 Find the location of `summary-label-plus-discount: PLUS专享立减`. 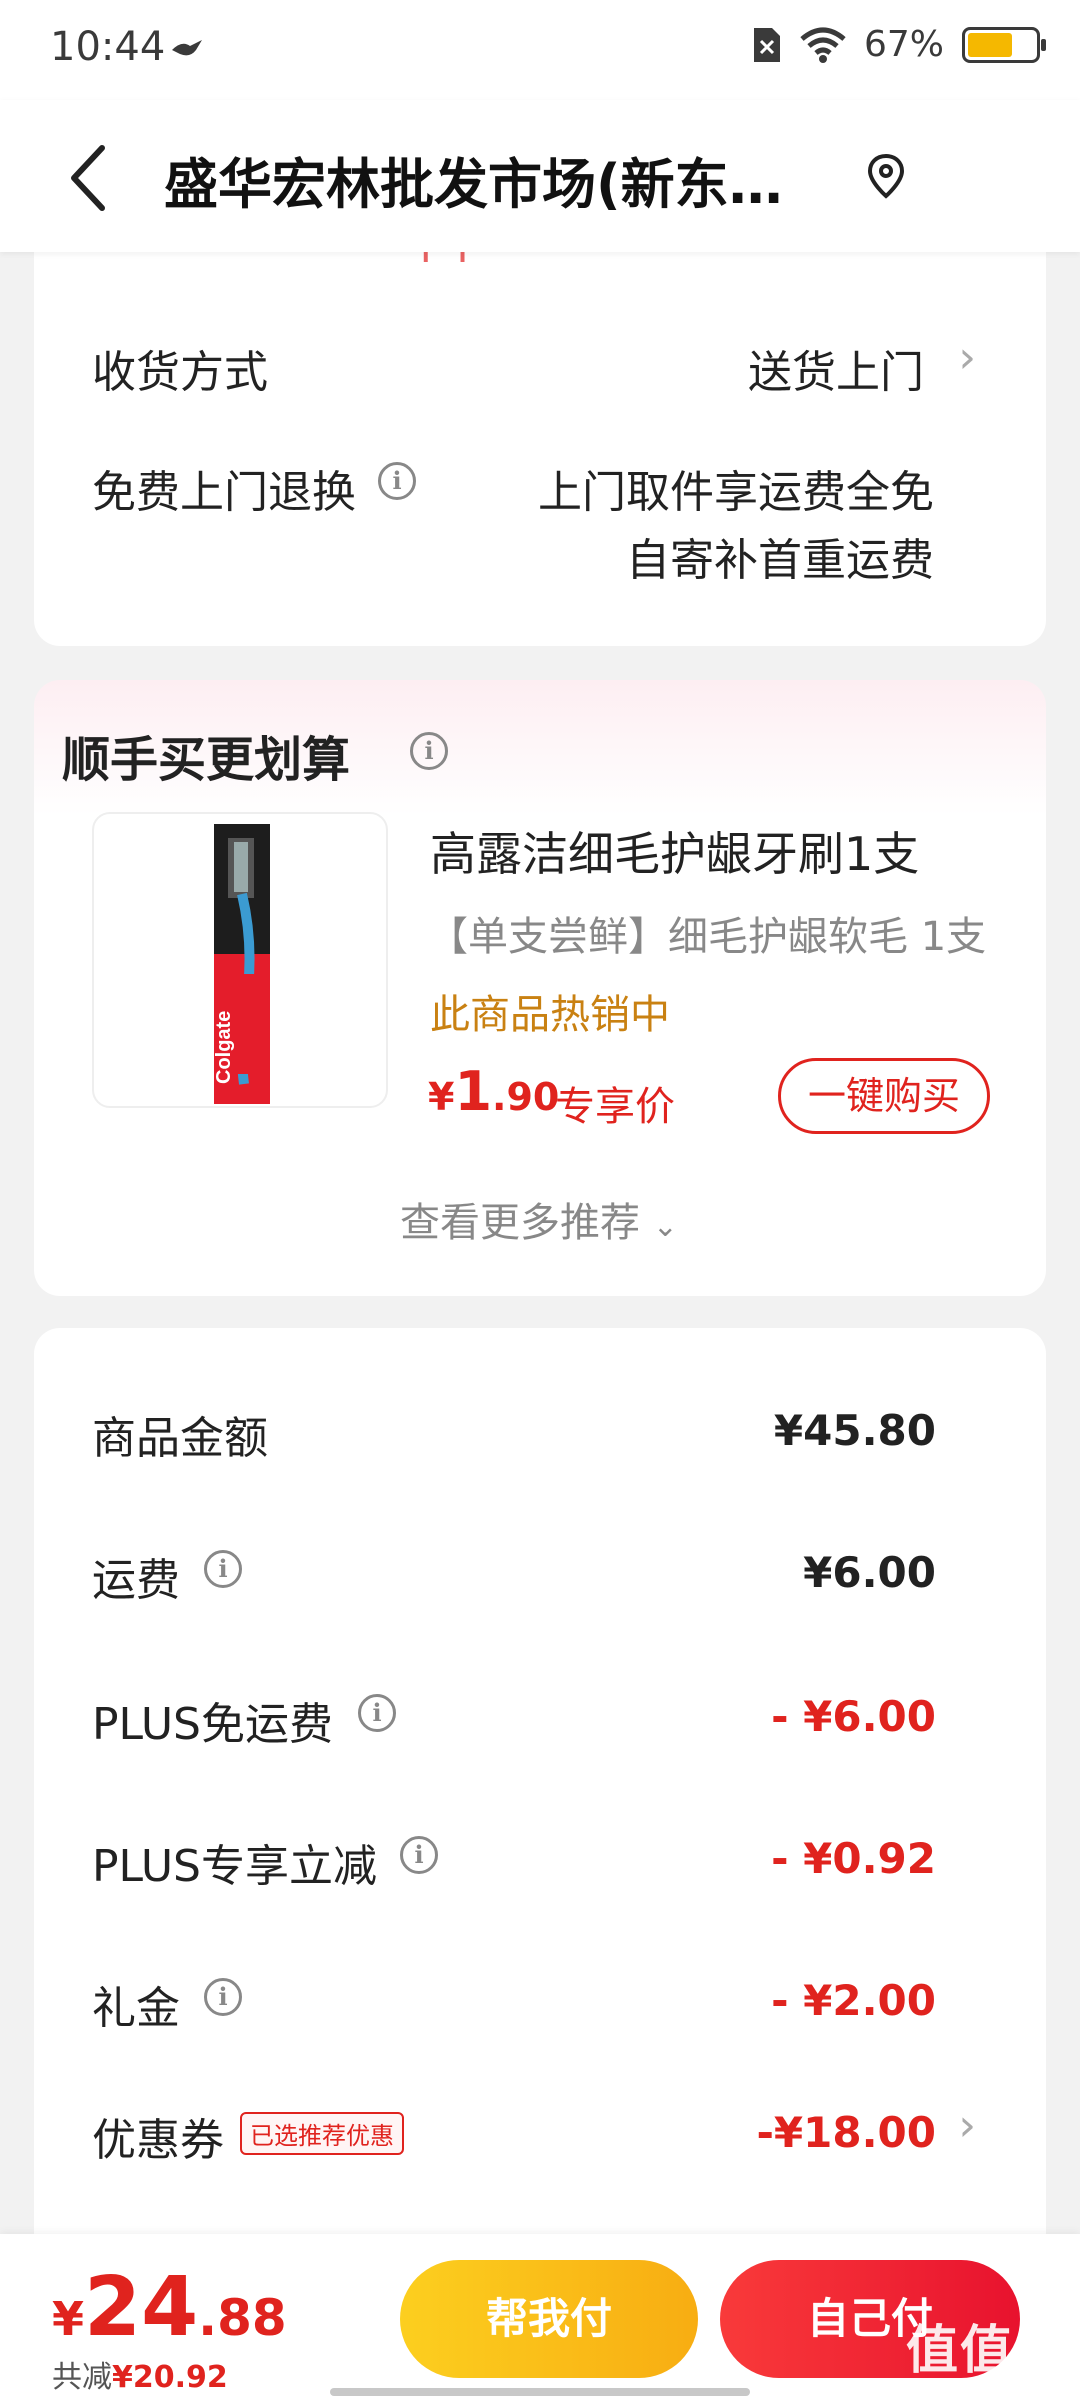

summary-label-plus-discount: PLUS专享立减 is located at coordinates (234, 1866).